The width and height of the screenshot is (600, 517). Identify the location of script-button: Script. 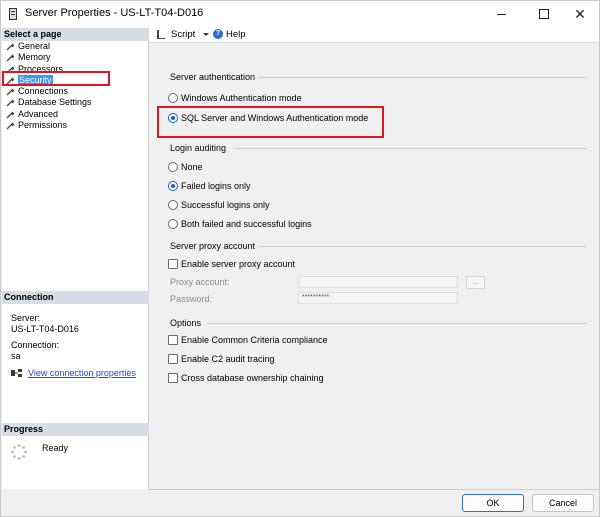
(183, 34).